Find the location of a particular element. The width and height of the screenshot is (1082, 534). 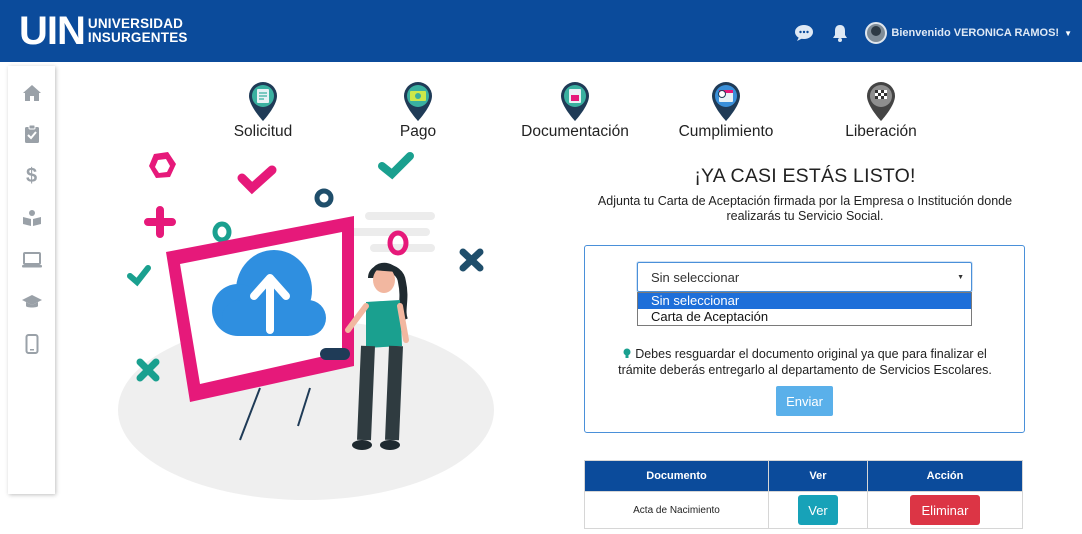

step-liberacion: Liberación is located at coordinates (881, 110).